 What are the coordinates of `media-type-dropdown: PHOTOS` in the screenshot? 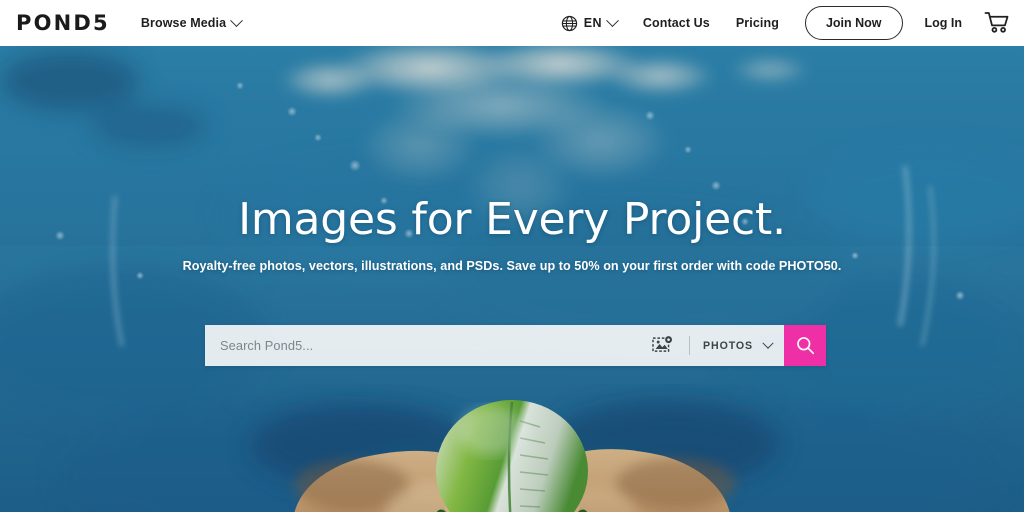 It's located at (738, 344).